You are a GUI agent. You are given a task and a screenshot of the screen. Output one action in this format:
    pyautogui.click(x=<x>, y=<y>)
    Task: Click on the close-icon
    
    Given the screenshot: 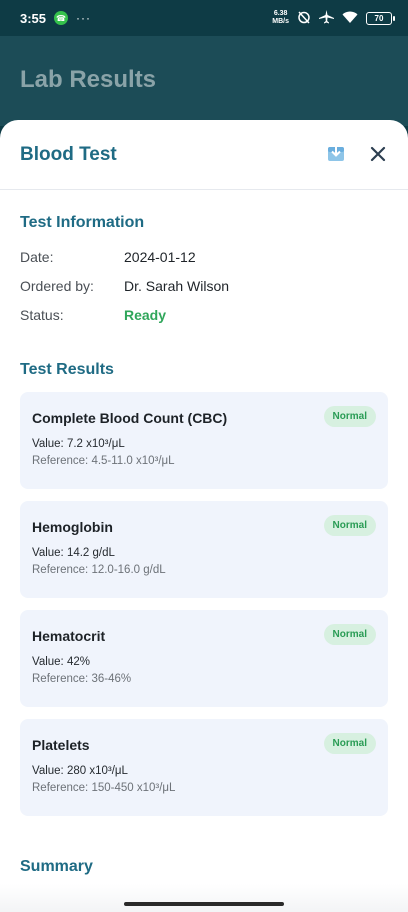 What is the action you would take?
    pyautogui.click(x=378, y=155)
    